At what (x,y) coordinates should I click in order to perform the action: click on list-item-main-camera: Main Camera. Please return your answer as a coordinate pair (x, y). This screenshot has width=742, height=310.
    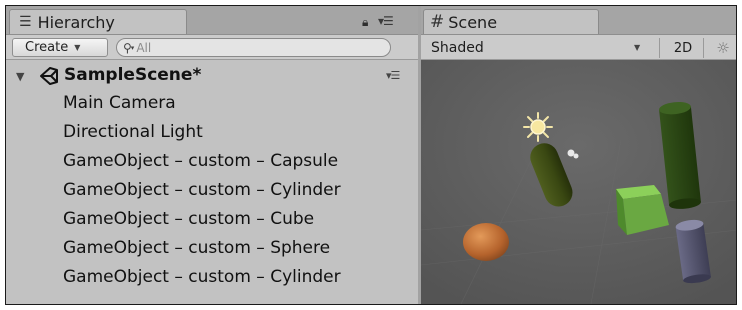
    Looking at the image, I should click on (212, 103).